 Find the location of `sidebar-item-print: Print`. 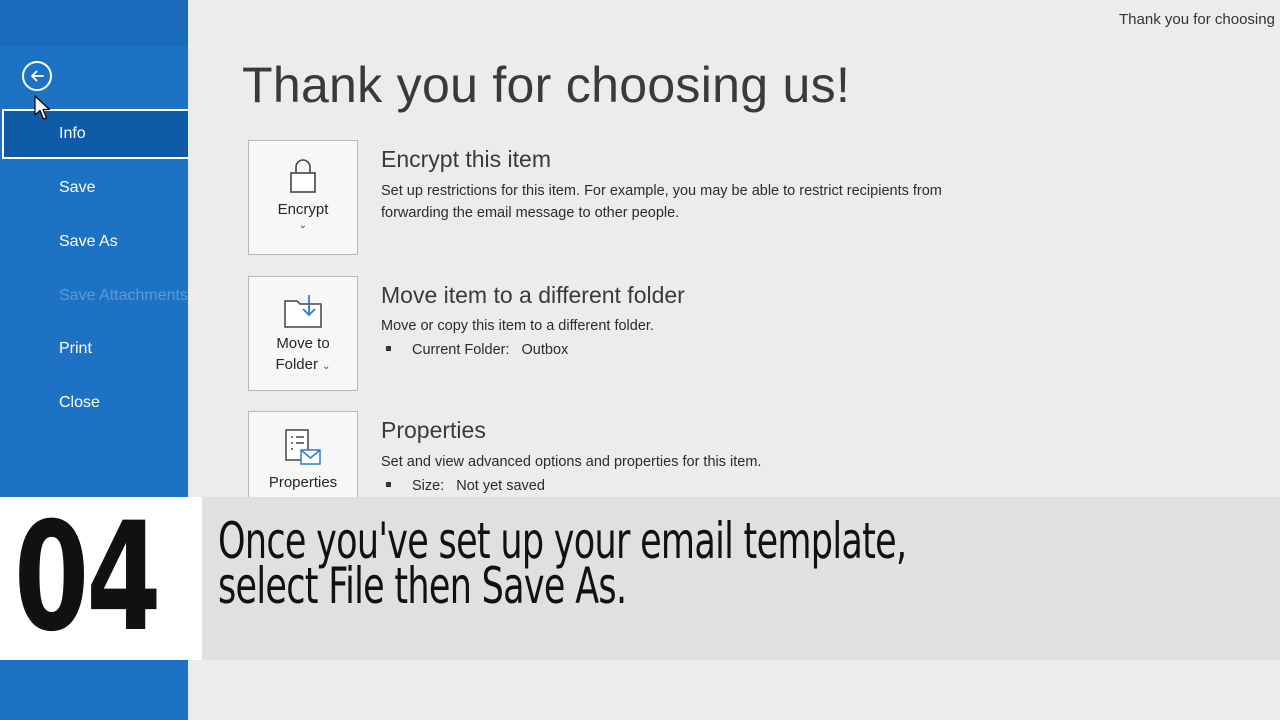

sidebar-item-print: Print is located at coordinates (95, 349).